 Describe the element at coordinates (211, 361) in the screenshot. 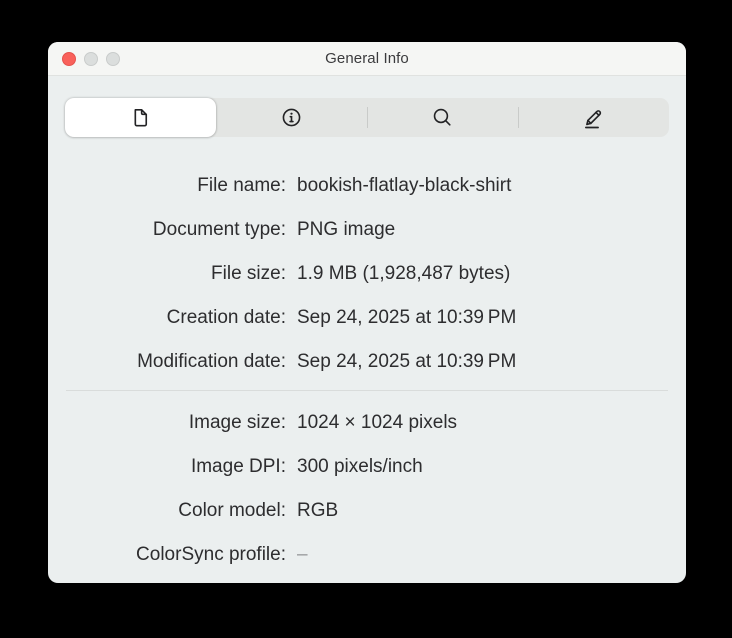

I see `row-label: Modification date:` at that location.